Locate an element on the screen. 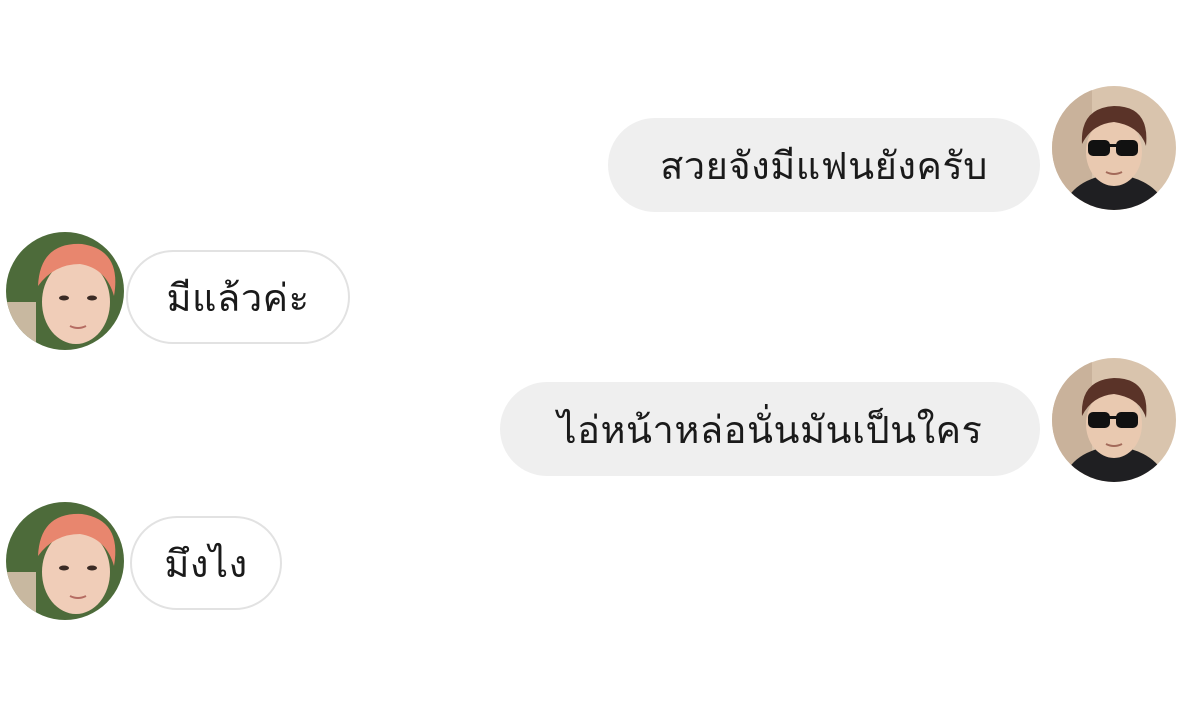 This screenshot has width=1179, height=702. message-bubble-sent: ไอ่หน้าหล่อนั่นมันเป็นใคร is located at coordinates (770, 429).